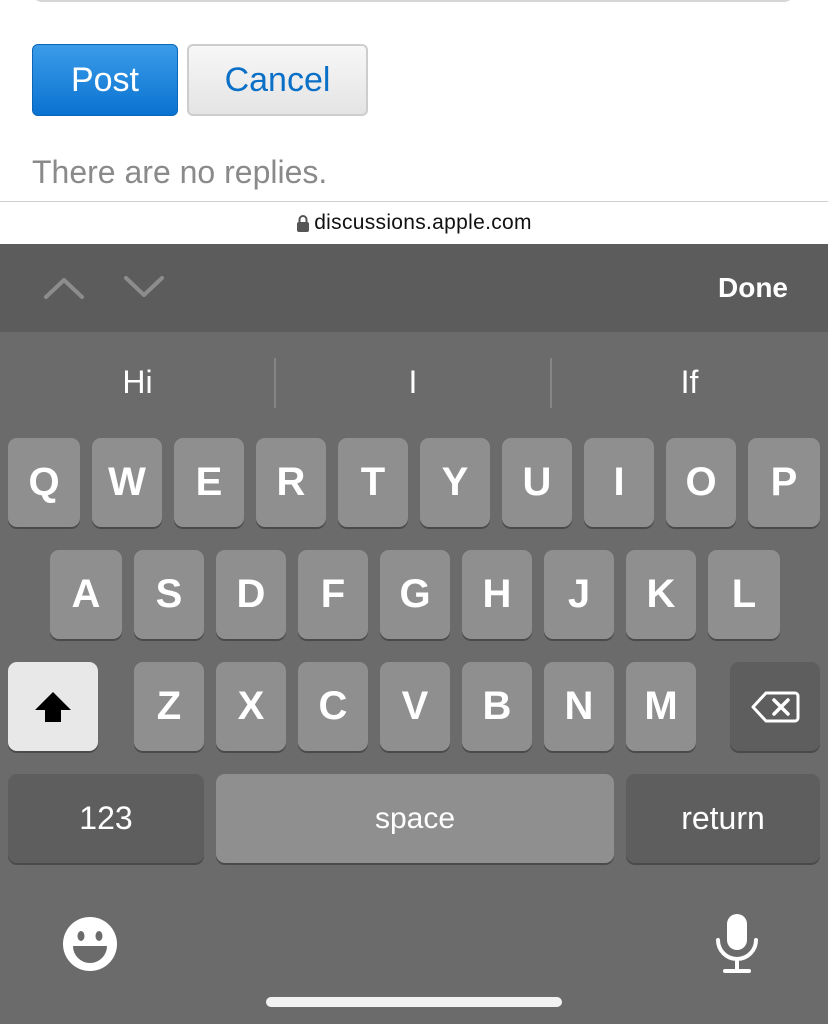  I want to click on key-j: J, so click(579, 594).